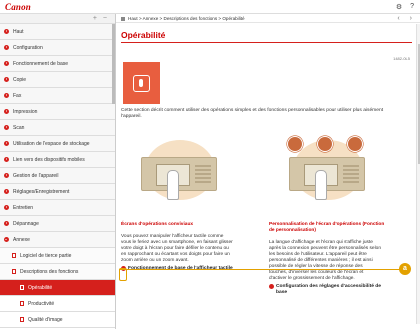 The height and width of the screenshot is (329, 420). Describe the element at coordinates (57, 47) in the screenshot. I see `sidebar-item: Configuration` at that location.